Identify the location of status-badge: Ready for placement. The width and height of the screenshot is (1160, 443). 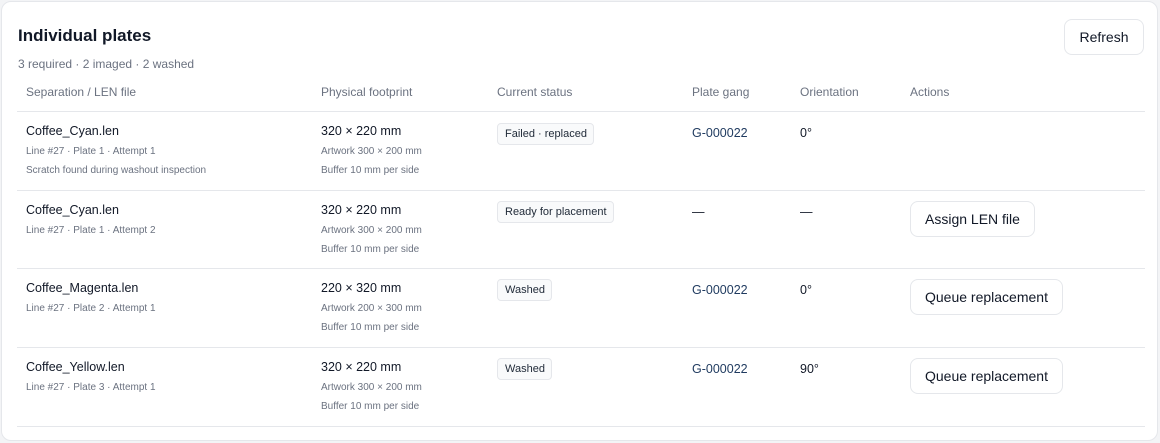
(555, 212).